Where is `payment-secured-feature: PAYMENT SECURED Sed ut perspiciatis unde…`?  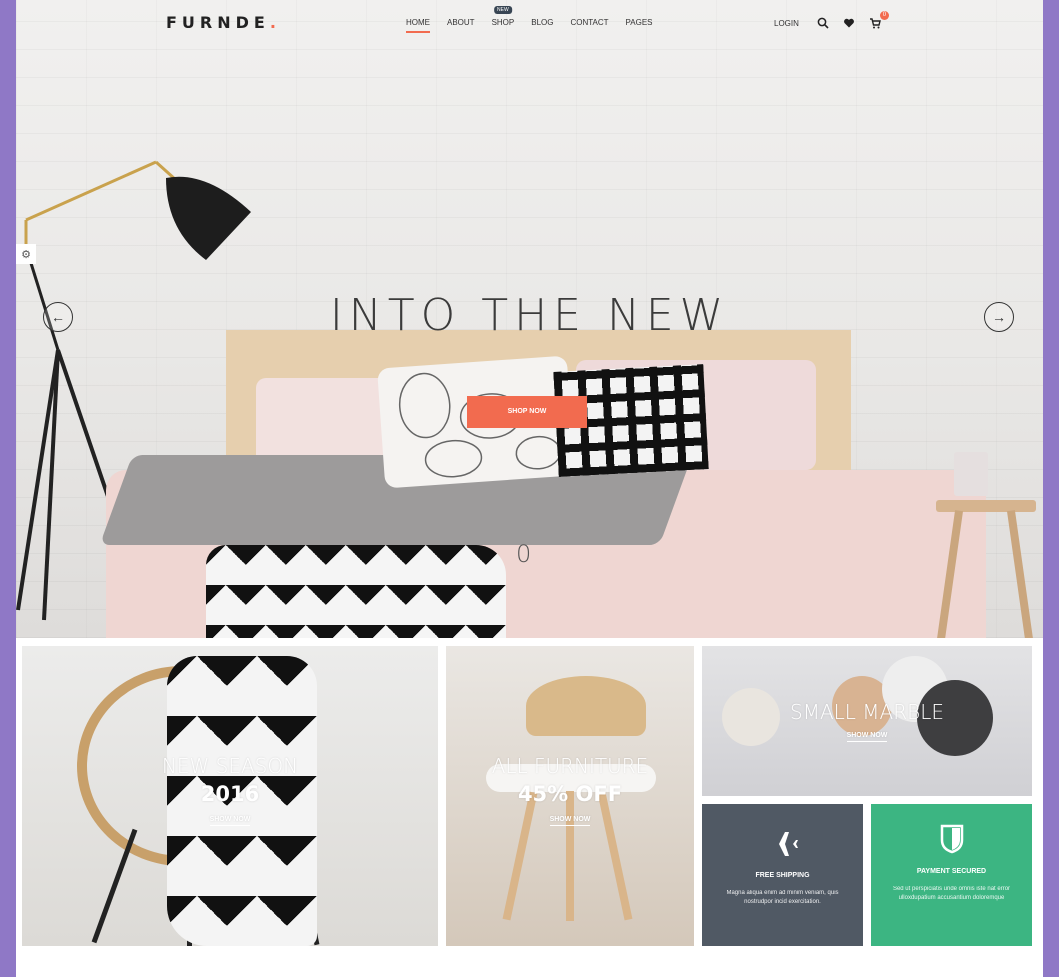 payment-secured-feature: PAYMENT SECURED Sed ut perspiciatis unde… is located at coordinates (951, 863).